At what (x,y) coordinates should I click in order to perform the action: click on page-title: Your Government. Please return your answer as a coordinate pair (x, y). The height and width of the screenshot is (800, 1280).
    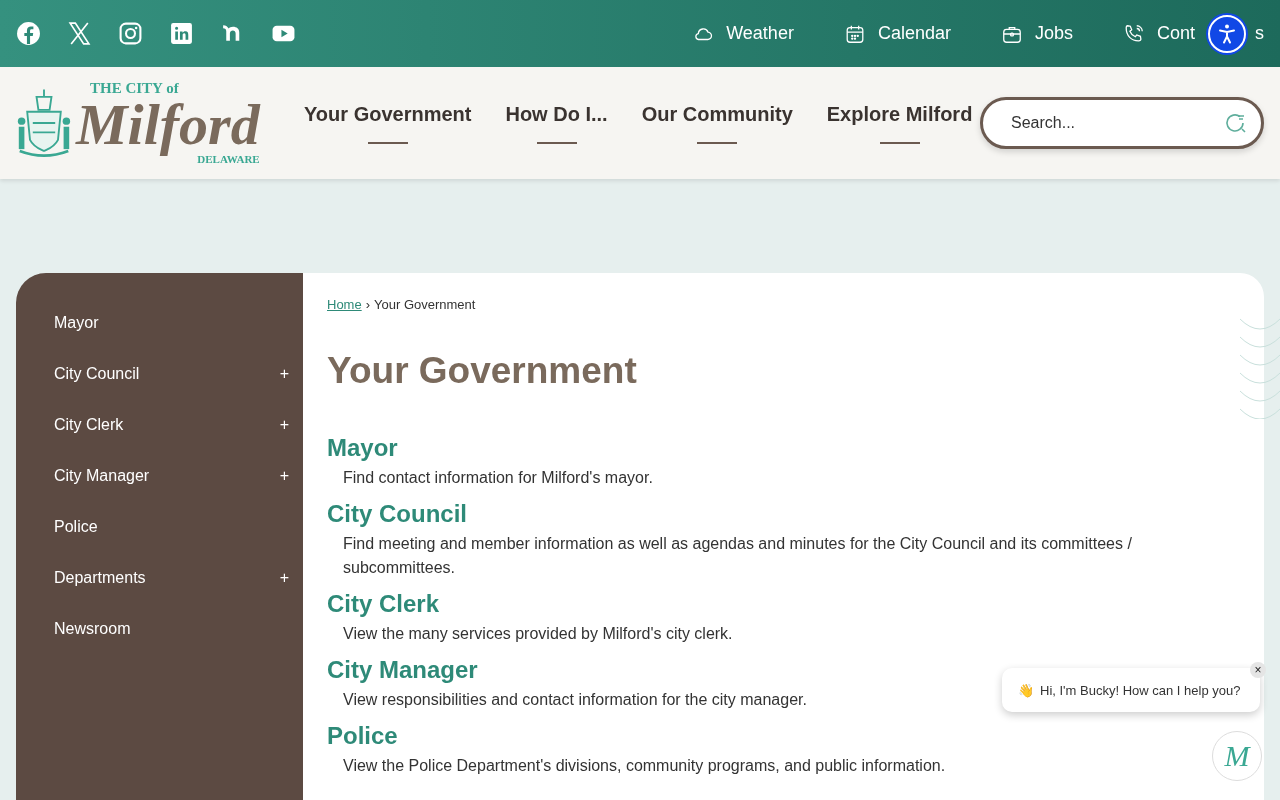
    Looking at the image, I should click on (482, 371).